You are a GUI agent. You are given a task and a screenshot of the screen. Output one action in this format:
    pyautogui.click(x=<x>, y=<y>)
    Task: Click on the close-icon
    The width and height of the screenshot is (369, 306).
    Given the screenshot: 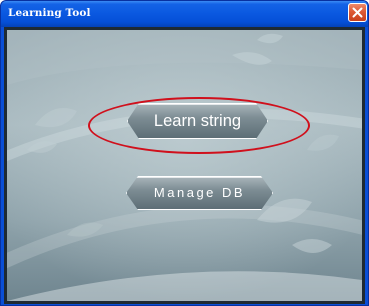 What is the action you would take?
    pyautogui.click(x=357, y=12)
    